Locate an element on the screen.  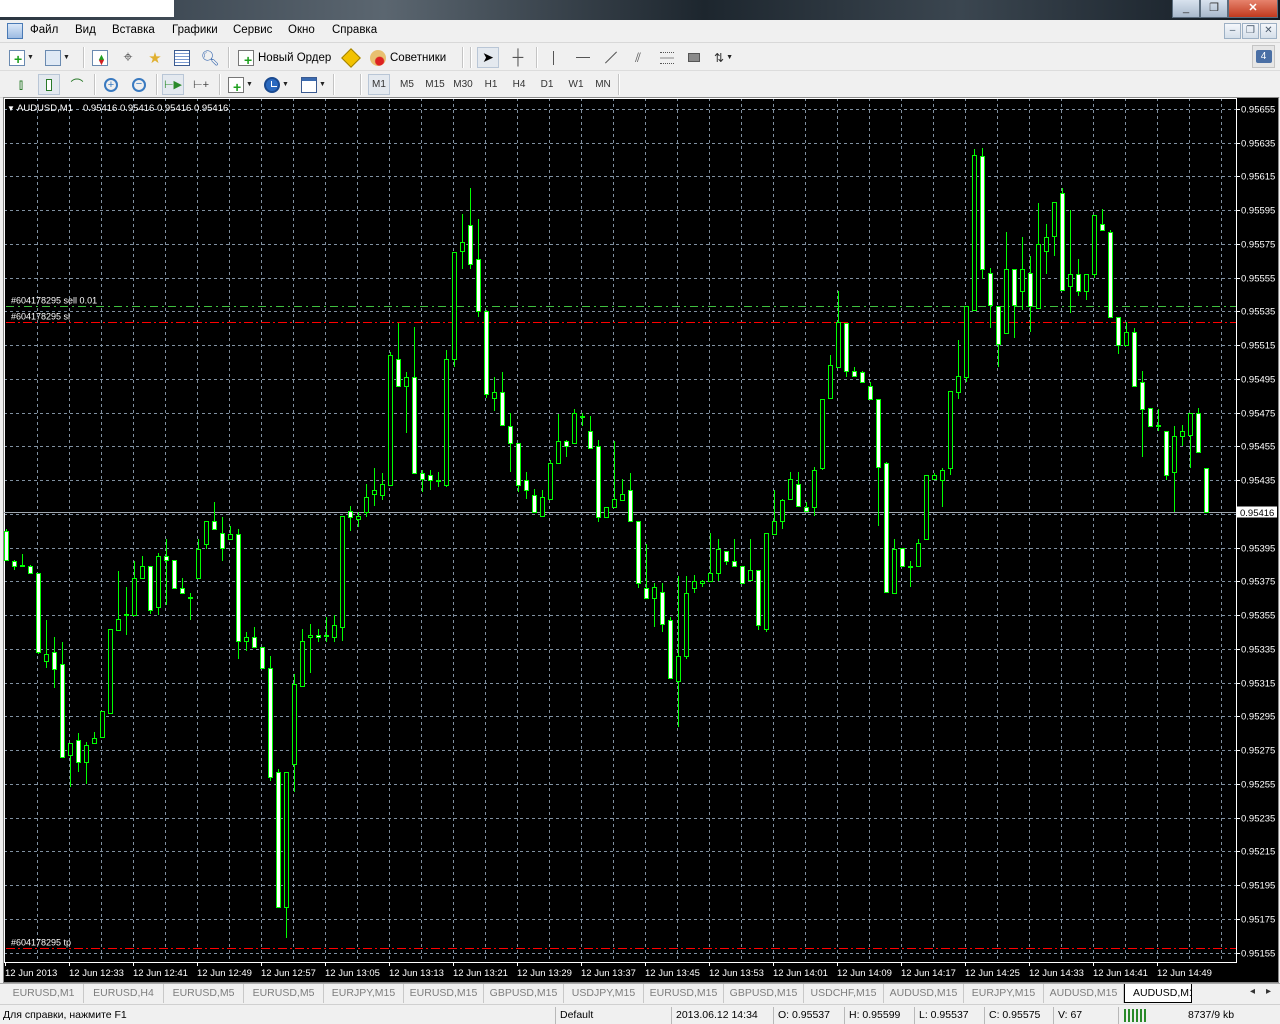
templates-button: ▼ is located at coordinates (313, 84).